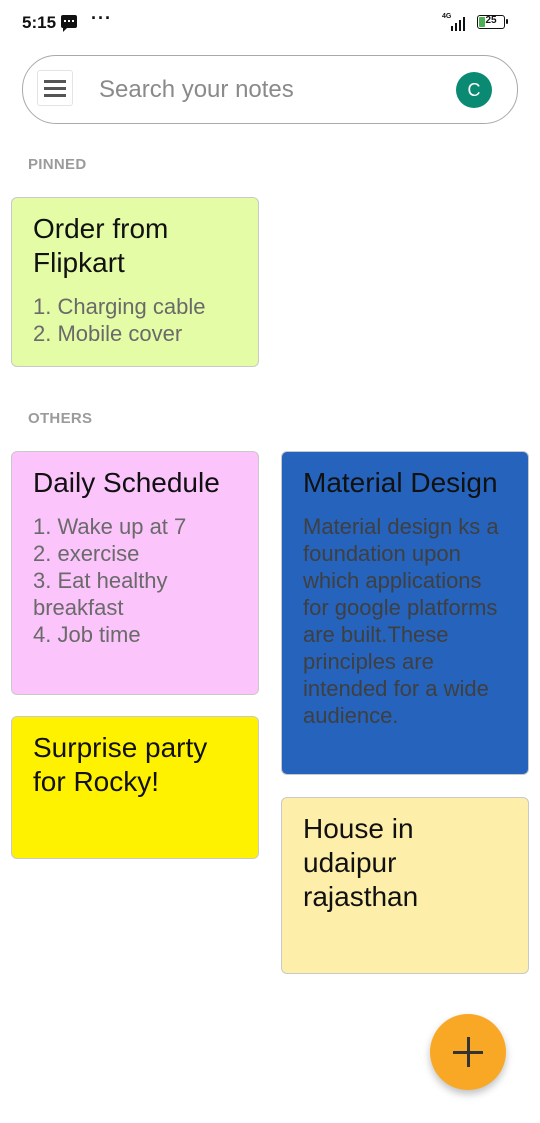 This screenshot has width=540, height=1123. I want to click on hamburger-menu-icon, so click(55, 88).